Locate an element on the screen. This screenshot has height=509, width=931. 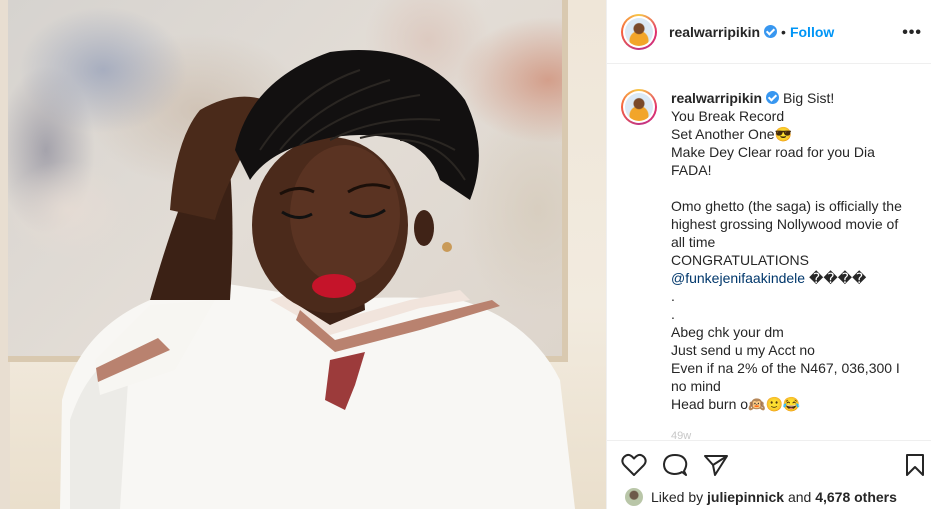
caption-line: Head burn o🙉🙂😂 is located at coordinates (736, 404).